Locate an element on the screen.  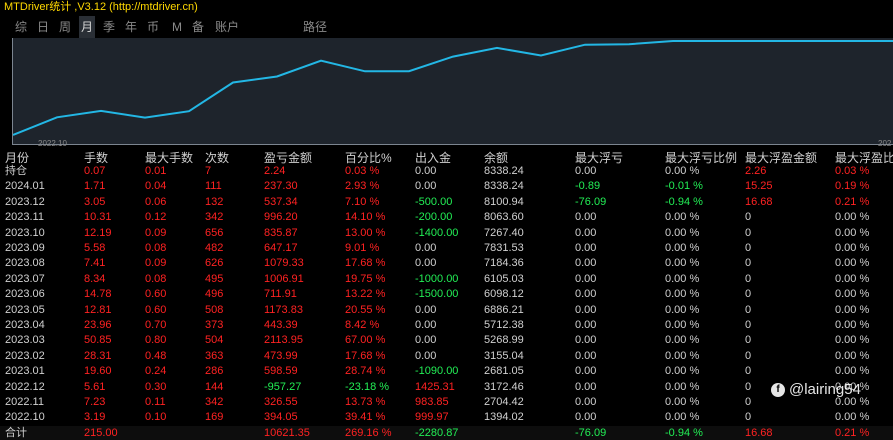
tab-symbol: 币 is located at coordinates (153, 27).